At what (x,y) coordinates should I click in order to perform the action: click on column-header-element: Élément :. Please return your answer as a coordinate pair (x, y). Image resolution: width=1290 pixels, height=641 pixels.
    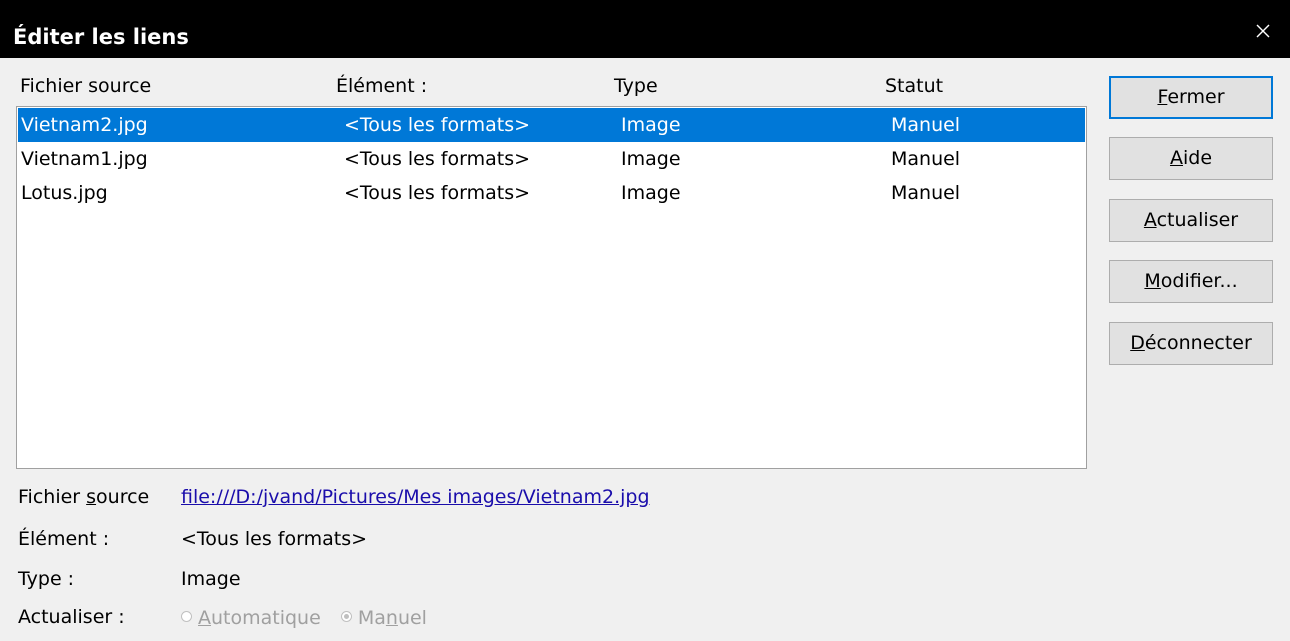
    Looking at the image, I should click on (381, 86).